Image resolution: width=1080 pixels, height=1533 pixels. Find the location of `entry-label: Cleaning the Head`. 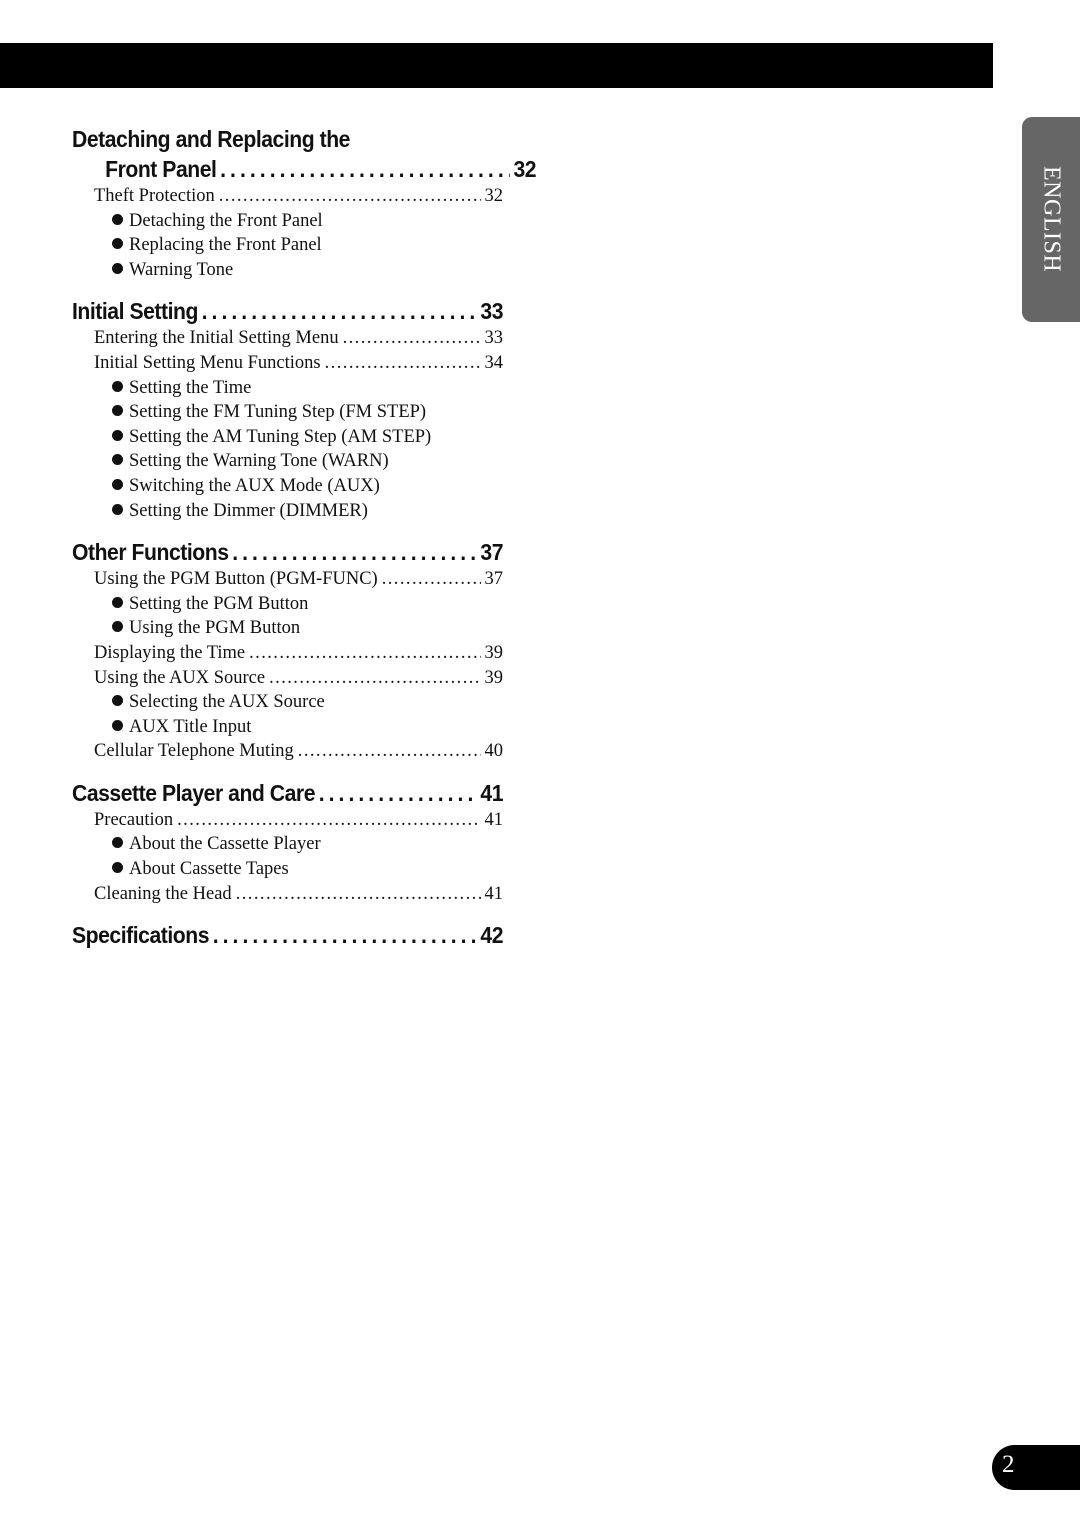

entry-label: Cleaning the Head is located at coordinates (163, 893).